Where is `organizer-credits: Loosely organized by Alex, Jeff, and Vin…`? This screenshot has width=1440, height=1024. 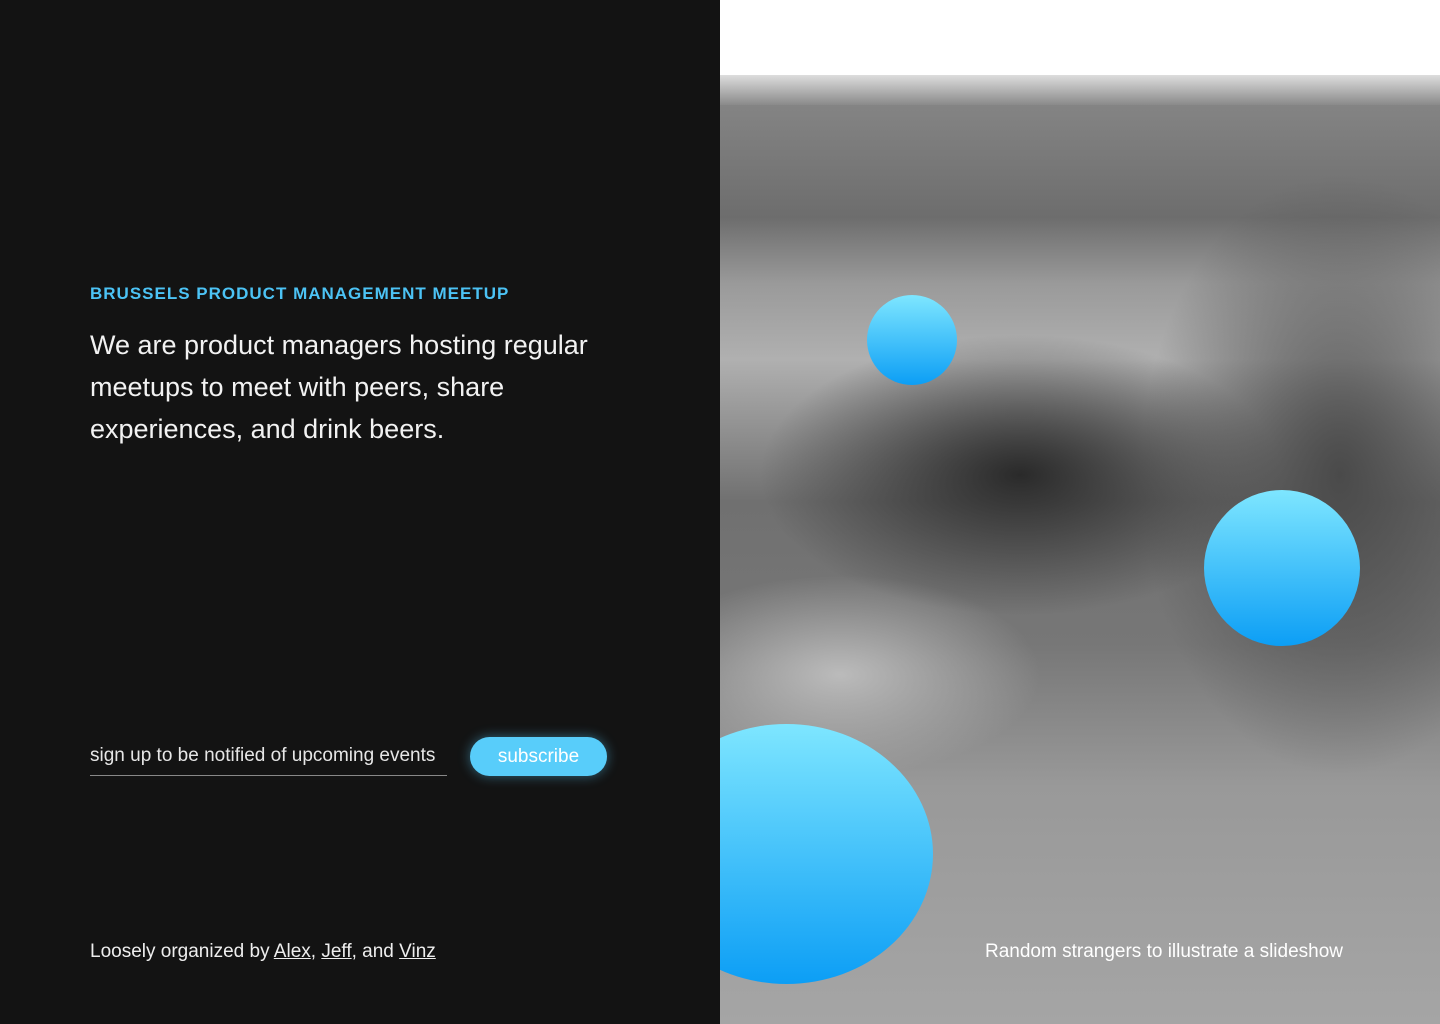
organizer-credits: Loosely organized by Alex, Jeff, and Vin… is located at coordinates (263, 952).